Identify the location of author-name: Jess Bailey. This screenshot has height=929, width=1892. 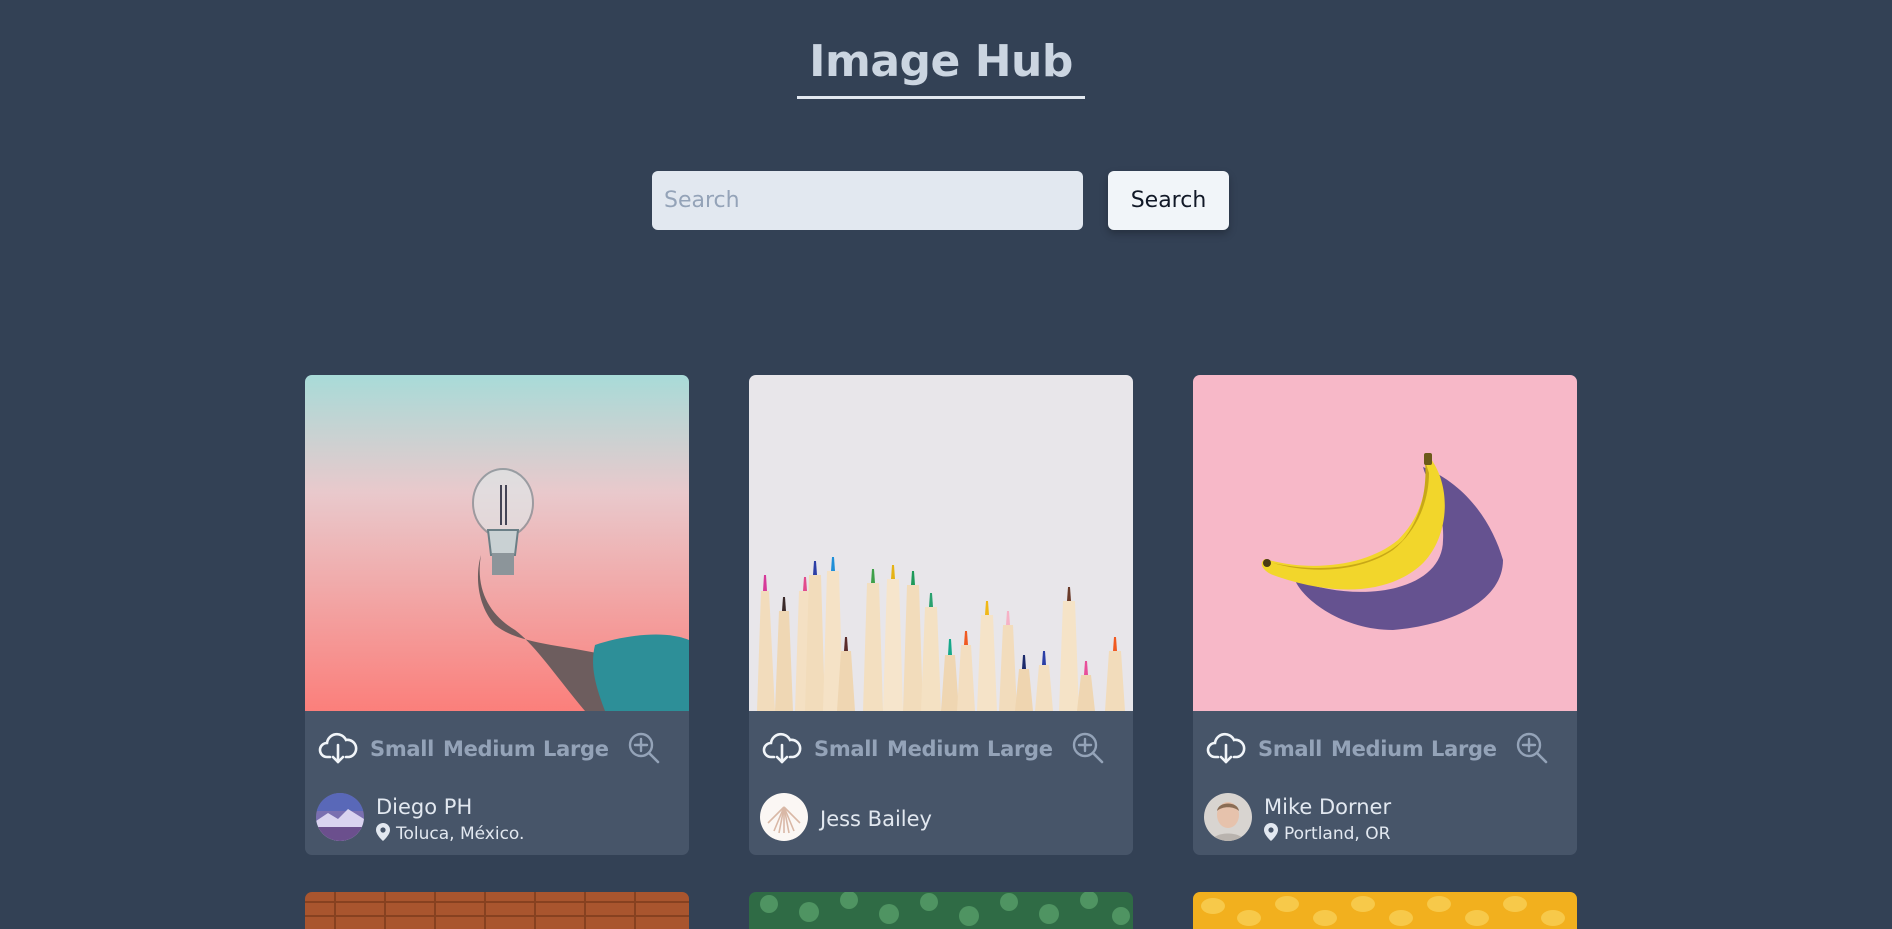
(876, 819).